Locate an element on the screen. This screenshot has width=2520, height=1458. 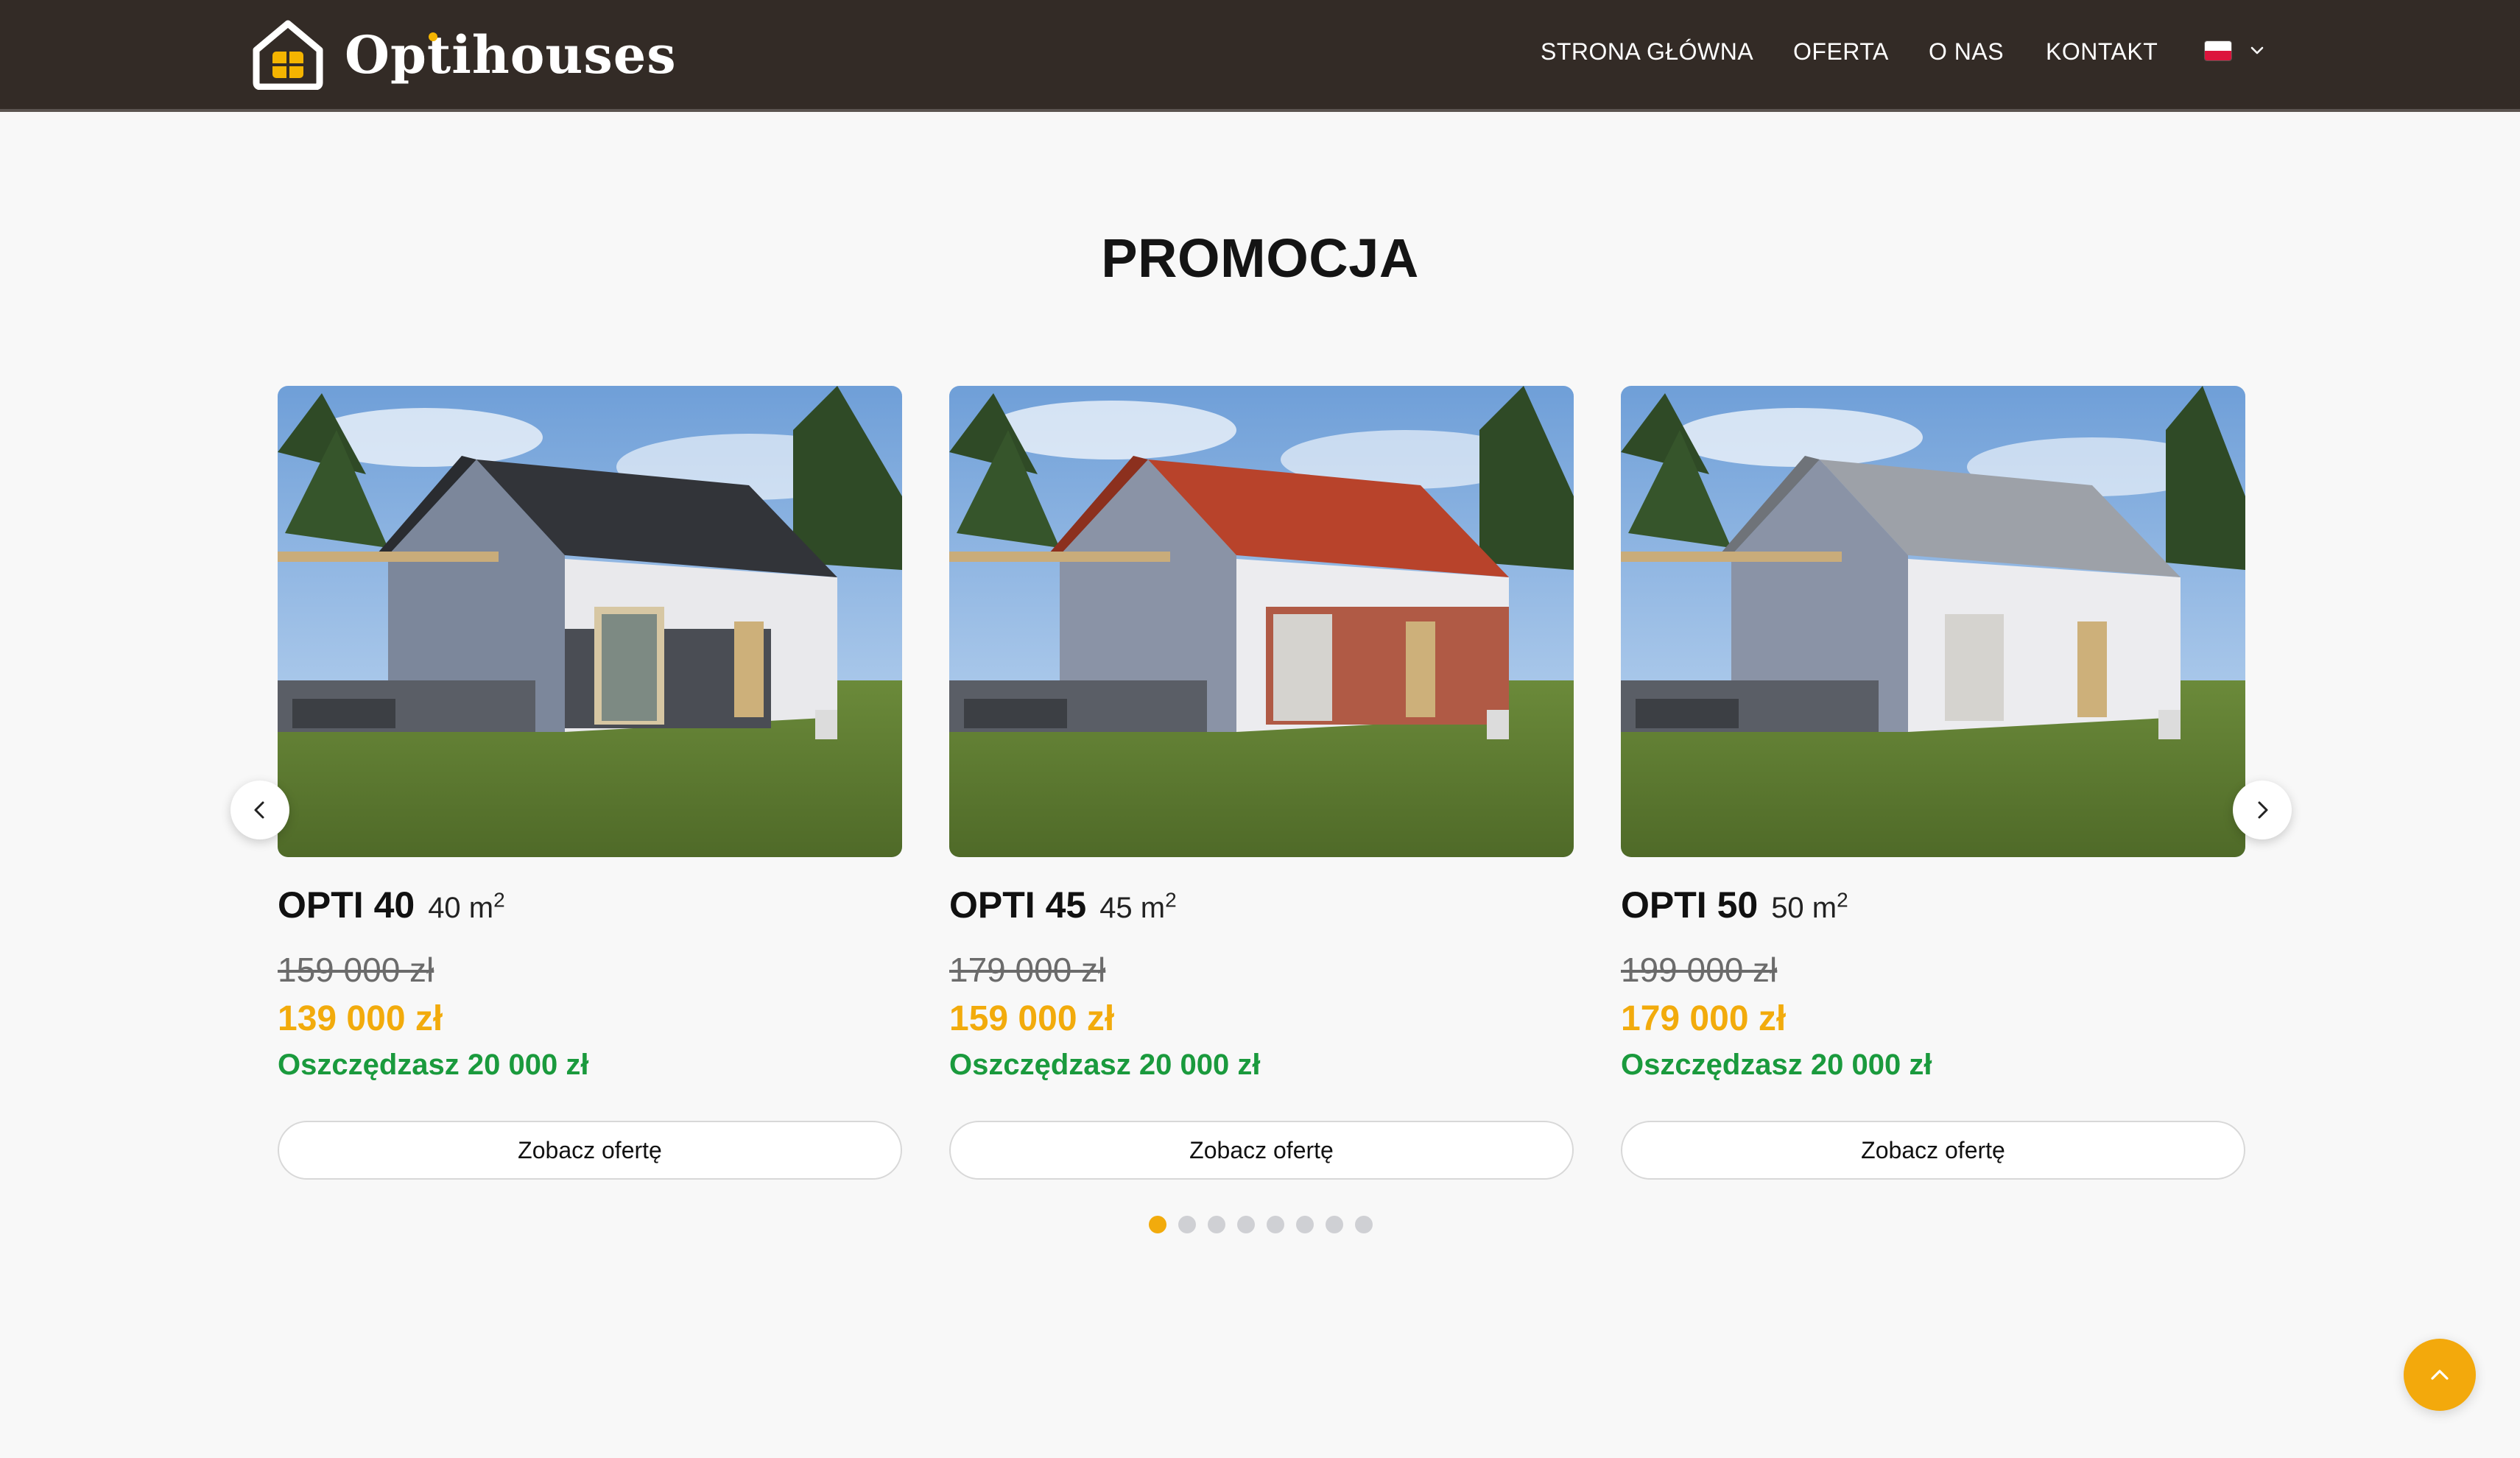
card-area: 40 m2 is located at coordinates (466, 906).